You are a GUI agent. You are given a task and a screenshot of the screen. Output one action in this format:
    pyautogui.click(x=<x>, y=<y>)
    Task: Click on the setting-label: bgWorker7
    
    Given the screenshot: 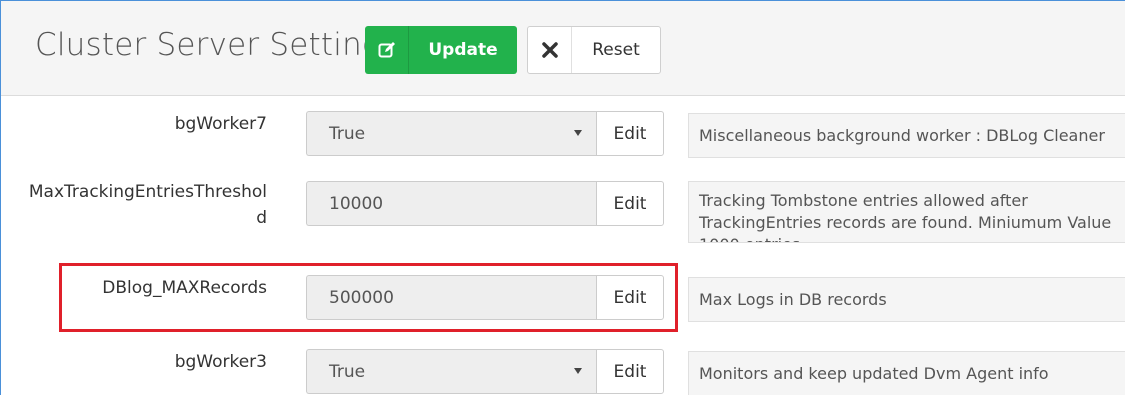 What is the action you would take?
    pyautogui.click(x=220, y=124)
    